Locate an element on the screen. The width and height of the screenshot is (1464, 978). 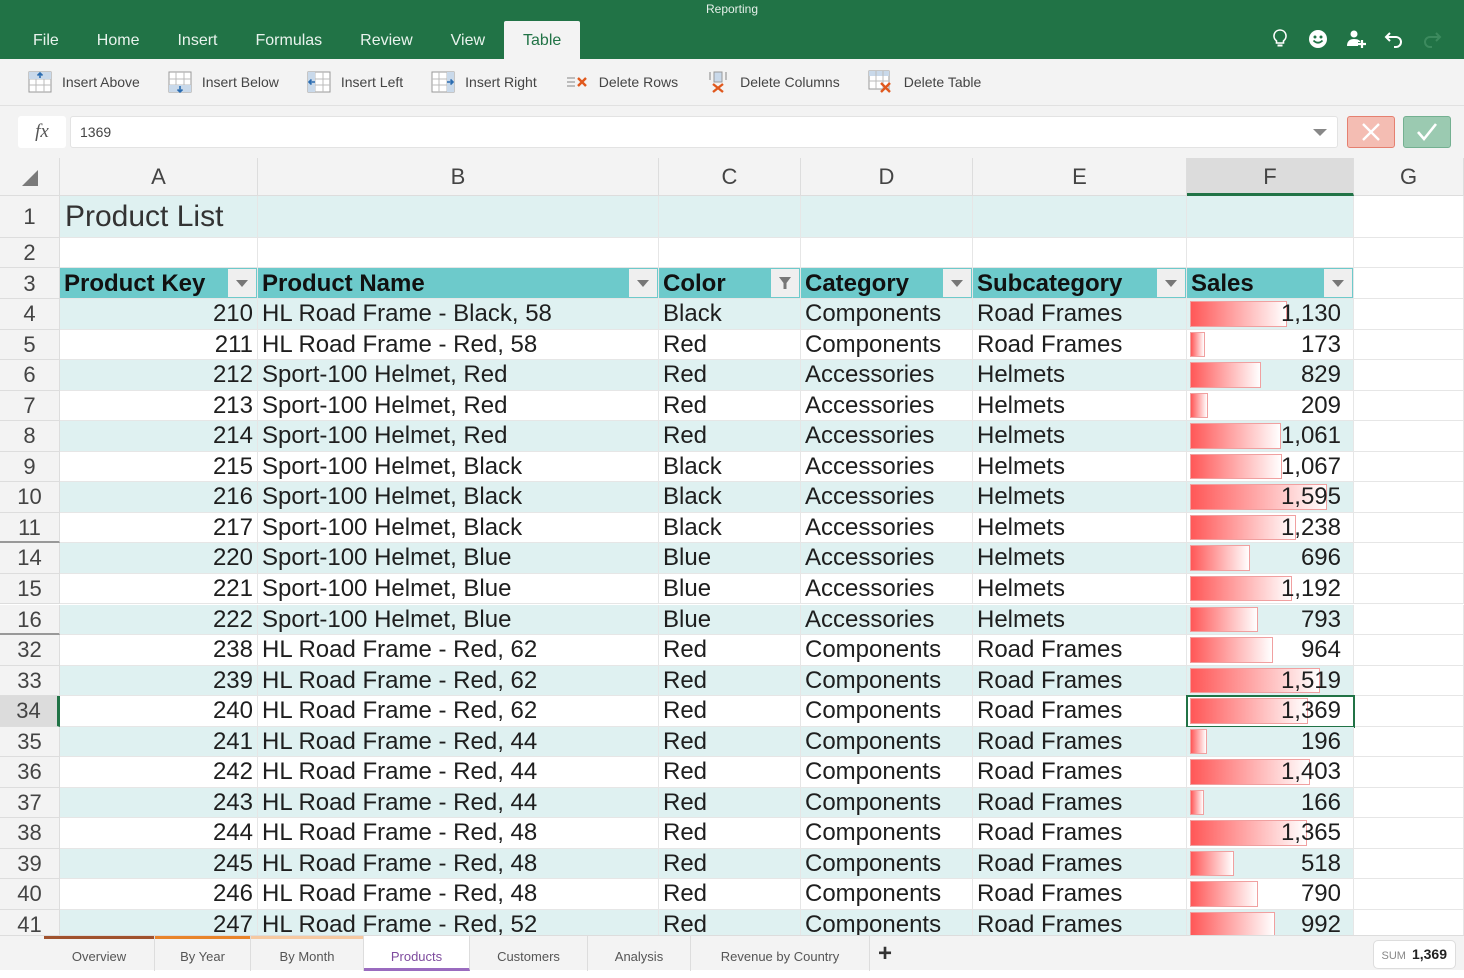
table-header-sales: Sales is located at coordinates (1270, 283).